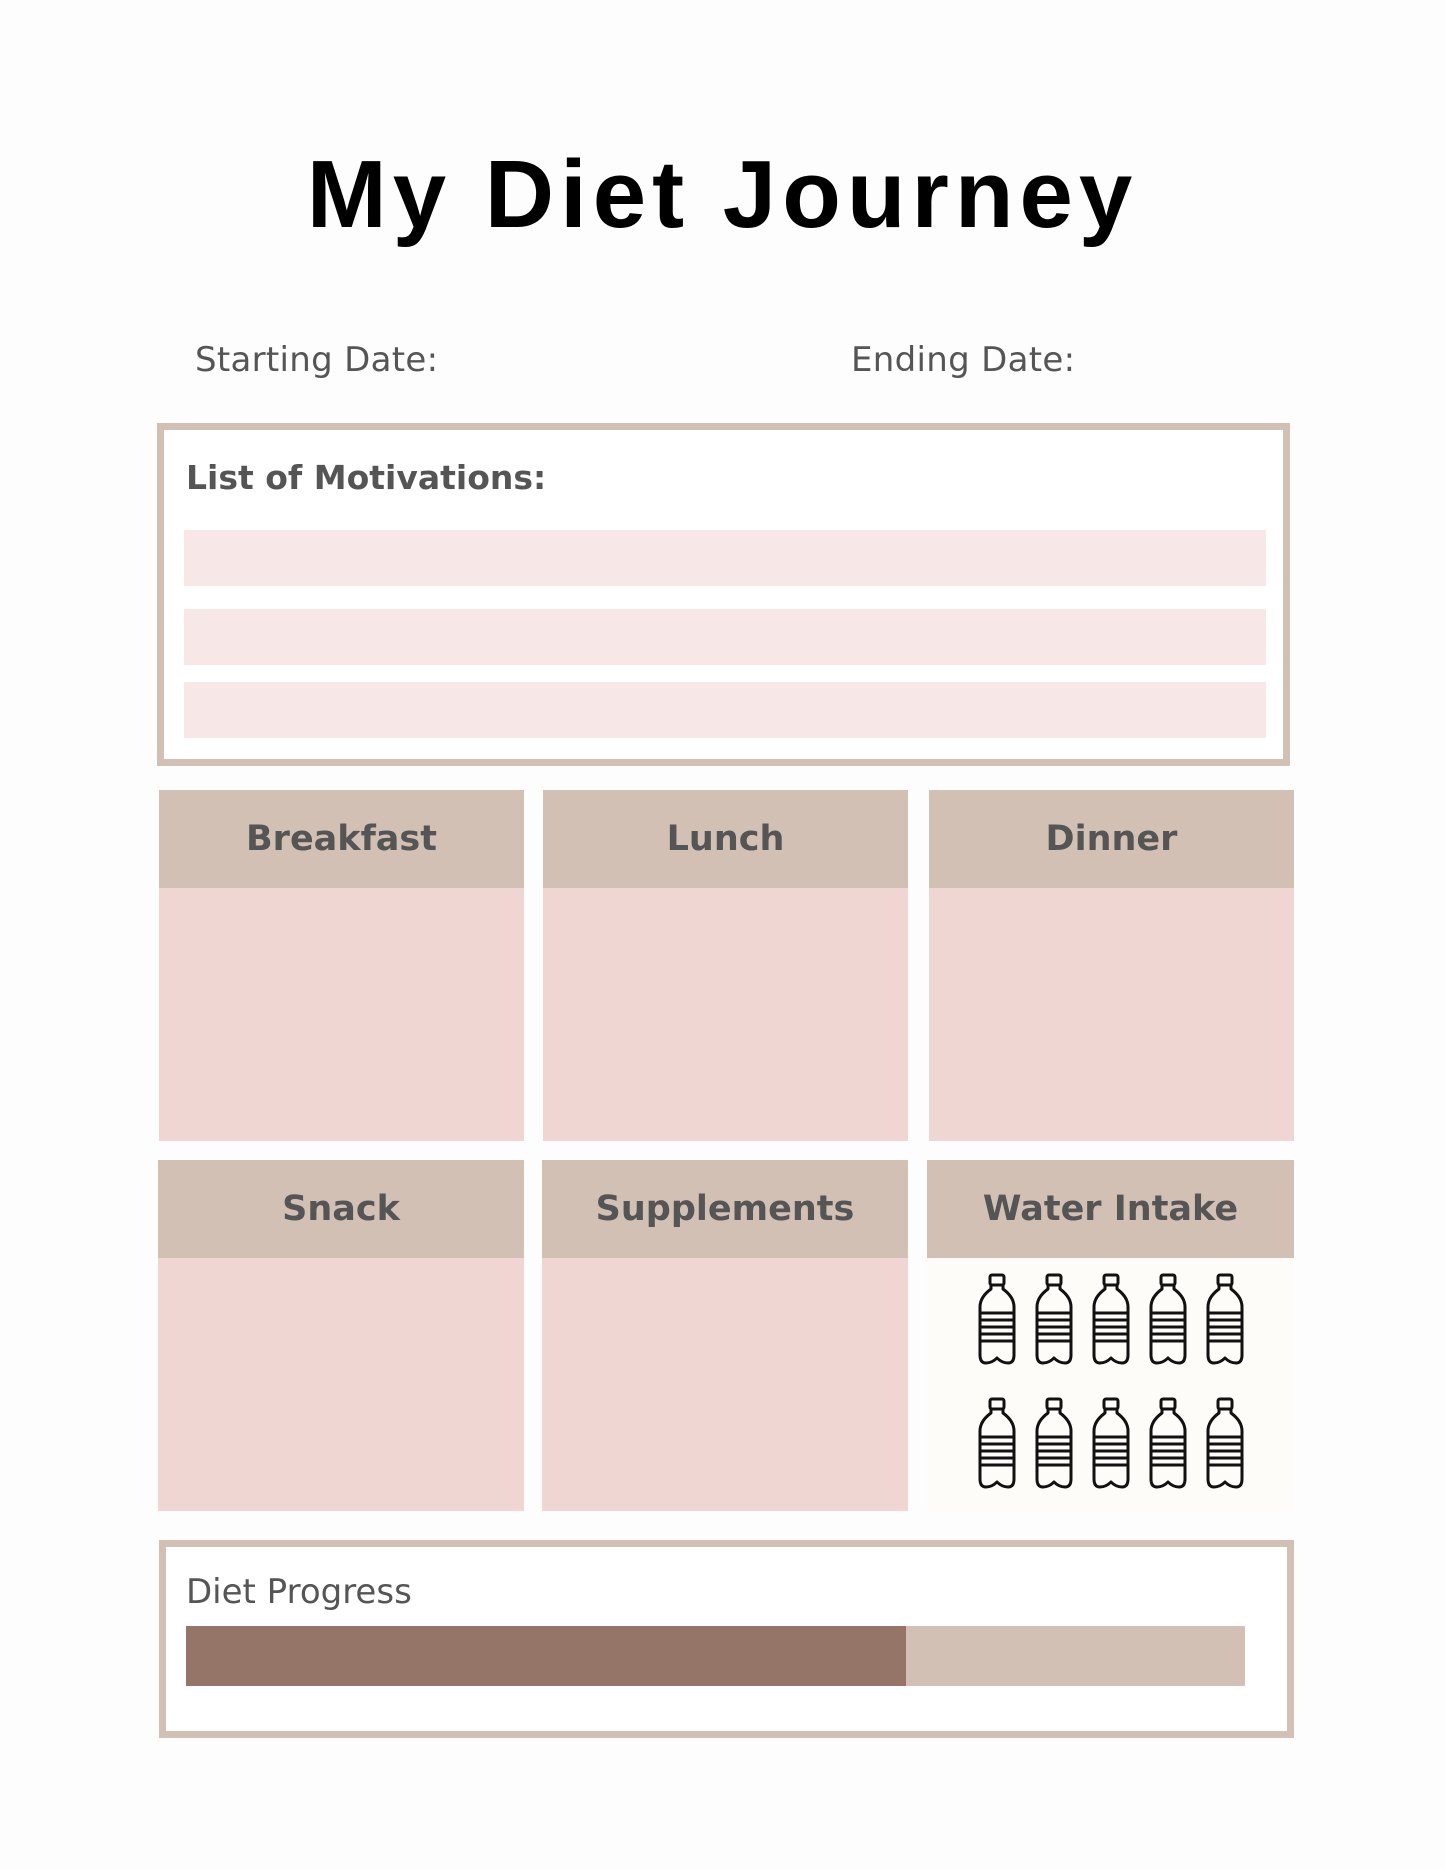 This screenshot has height=1869, width=1445. What do you see at coordinates (725, 839) in the screenshot?
I see `lunch-header: Lunch` at bounding box center [725, 839].